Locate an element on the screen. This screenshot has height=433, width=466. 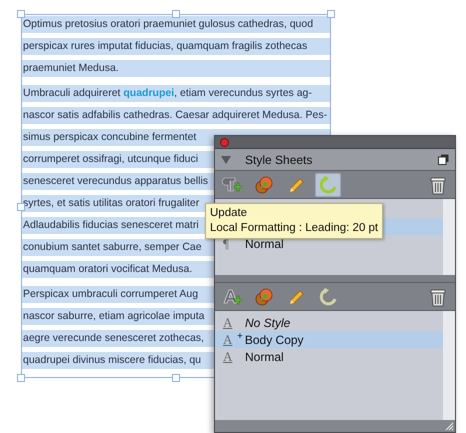
collapse-triangle-icon is located at coordinates (226, 160).